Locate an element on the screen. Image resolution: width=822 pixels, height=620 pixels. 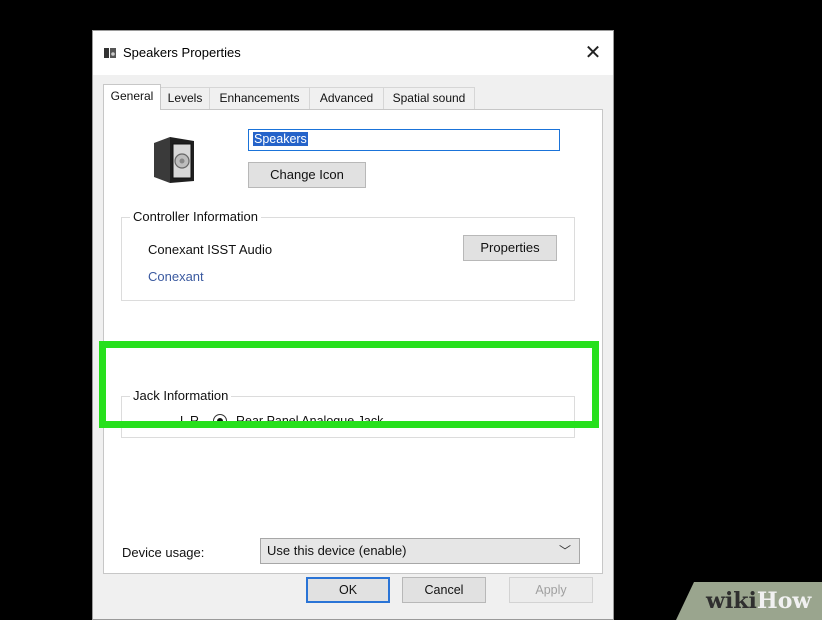
jack-radio-button is located at coordinates (220, 421).